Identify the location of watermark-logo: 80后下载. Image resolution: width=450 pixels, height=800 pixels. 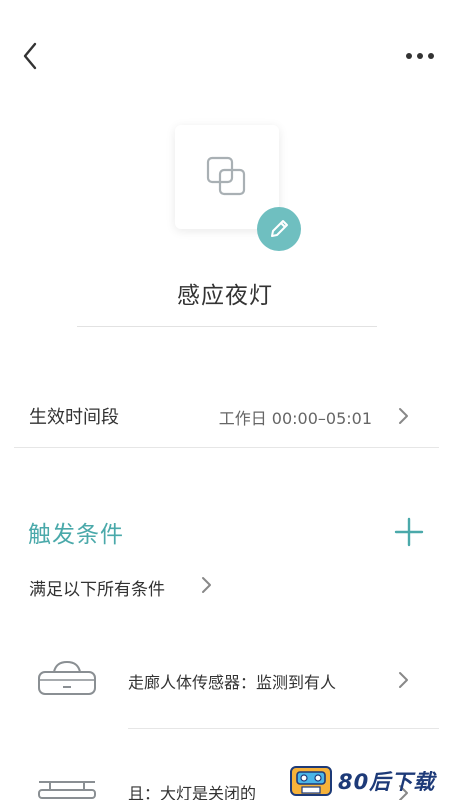
(370, 781).